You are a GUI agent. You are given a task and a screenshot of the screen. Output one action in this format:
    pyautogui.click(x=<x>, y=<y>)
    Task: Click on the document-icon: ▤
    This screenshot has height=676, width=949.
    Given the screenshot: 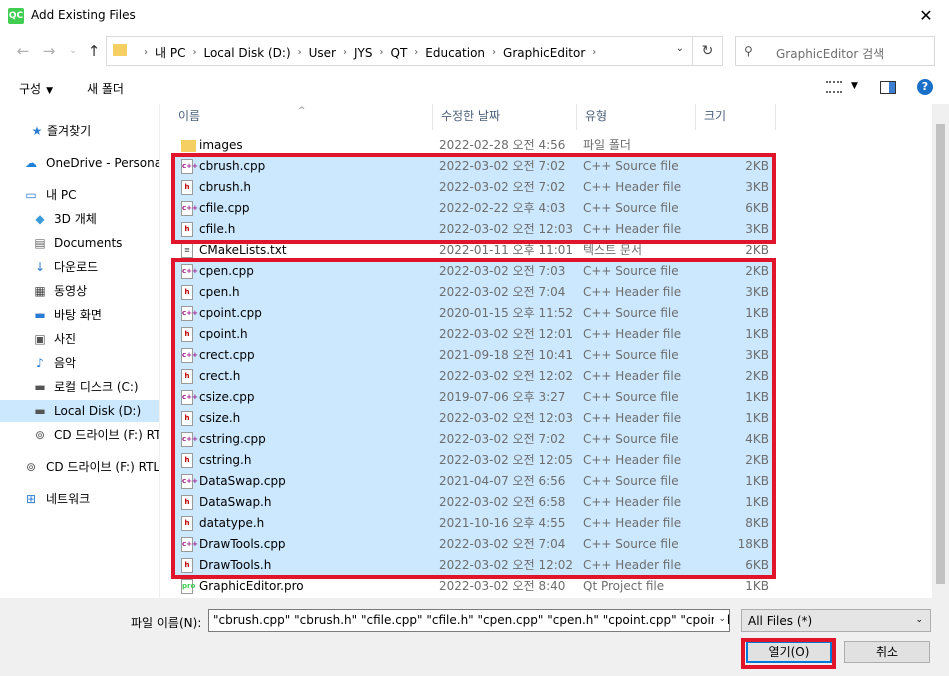 What is the action you would take?
    pyautogui.click(x=40, y=243)
    